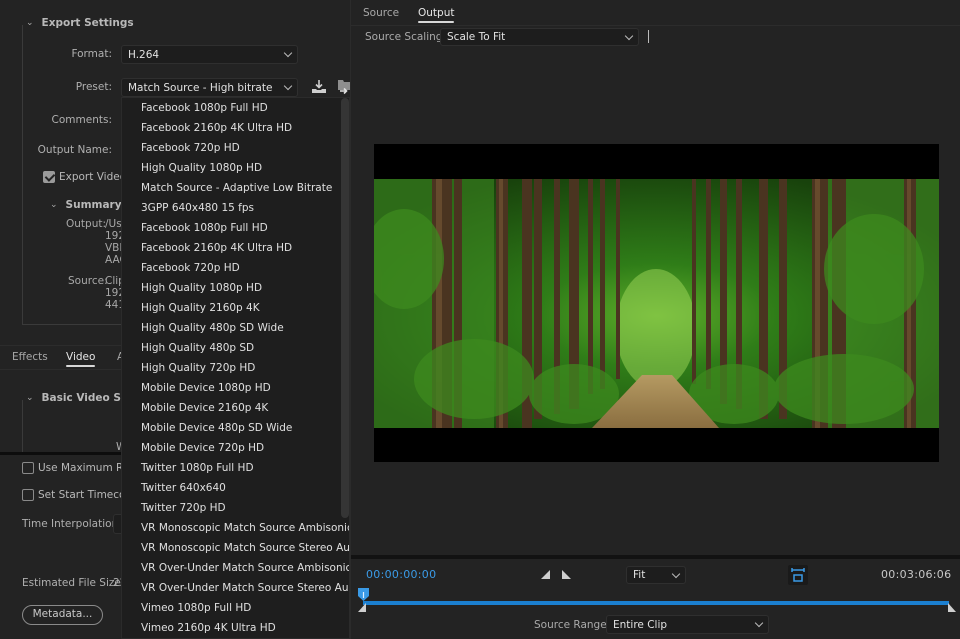 The image size is (960, 639). I want to click on preset-option: VR Monoscopic Match Source Ambisonics, so click(245, 528).